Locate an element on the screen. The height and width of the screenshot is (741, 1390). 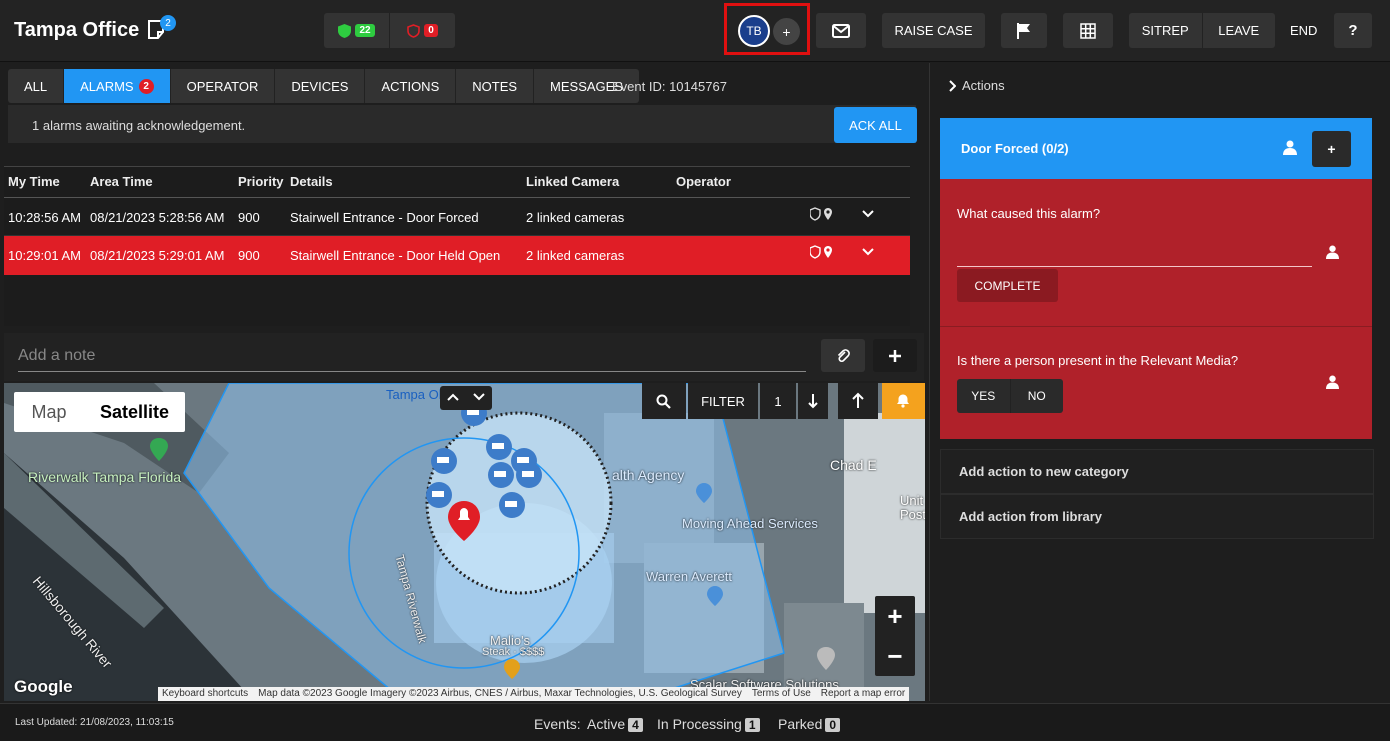
map-label-riverwalk: Riverwalk Tampa Florida is located at coordinates (105, 477).